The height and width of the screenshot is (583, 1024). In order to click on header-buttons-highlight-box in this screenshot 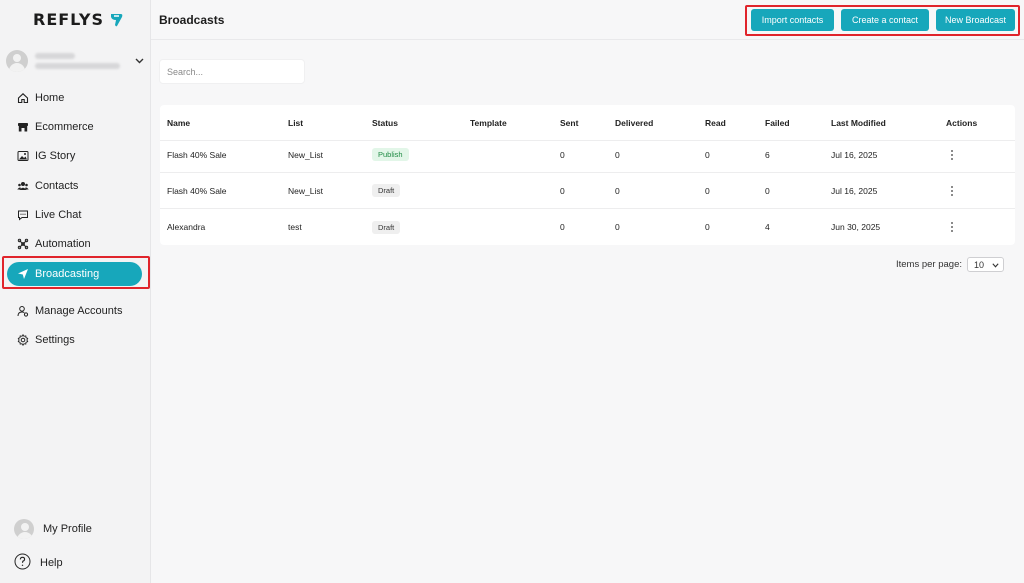, I will do `click(882, 20)`.